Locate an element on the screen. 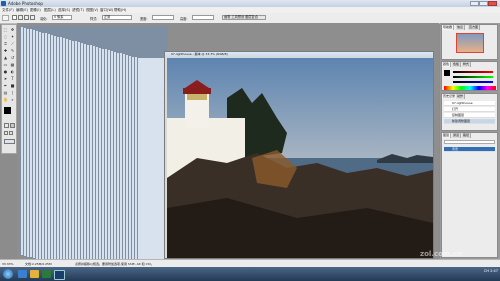 This screenshot has width=500, height=281. ie-icon is located at coordinates (22, 274).